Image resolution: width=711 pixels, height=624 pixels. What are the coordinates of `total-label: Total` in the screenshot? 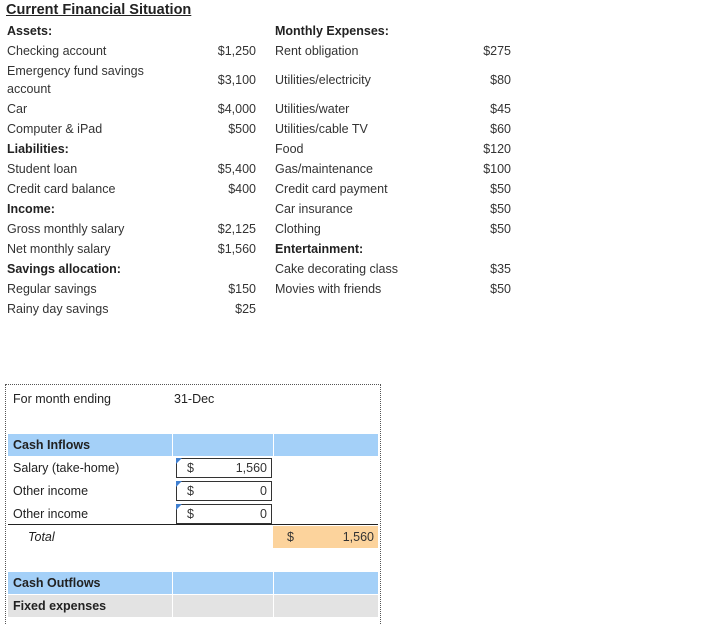 It's located at (41, 537).